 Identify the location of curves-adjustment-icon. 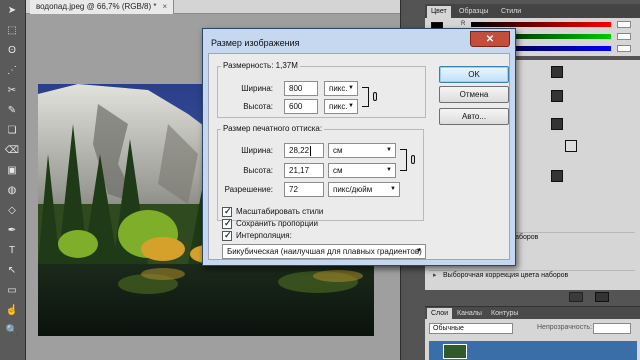
(557, 96).